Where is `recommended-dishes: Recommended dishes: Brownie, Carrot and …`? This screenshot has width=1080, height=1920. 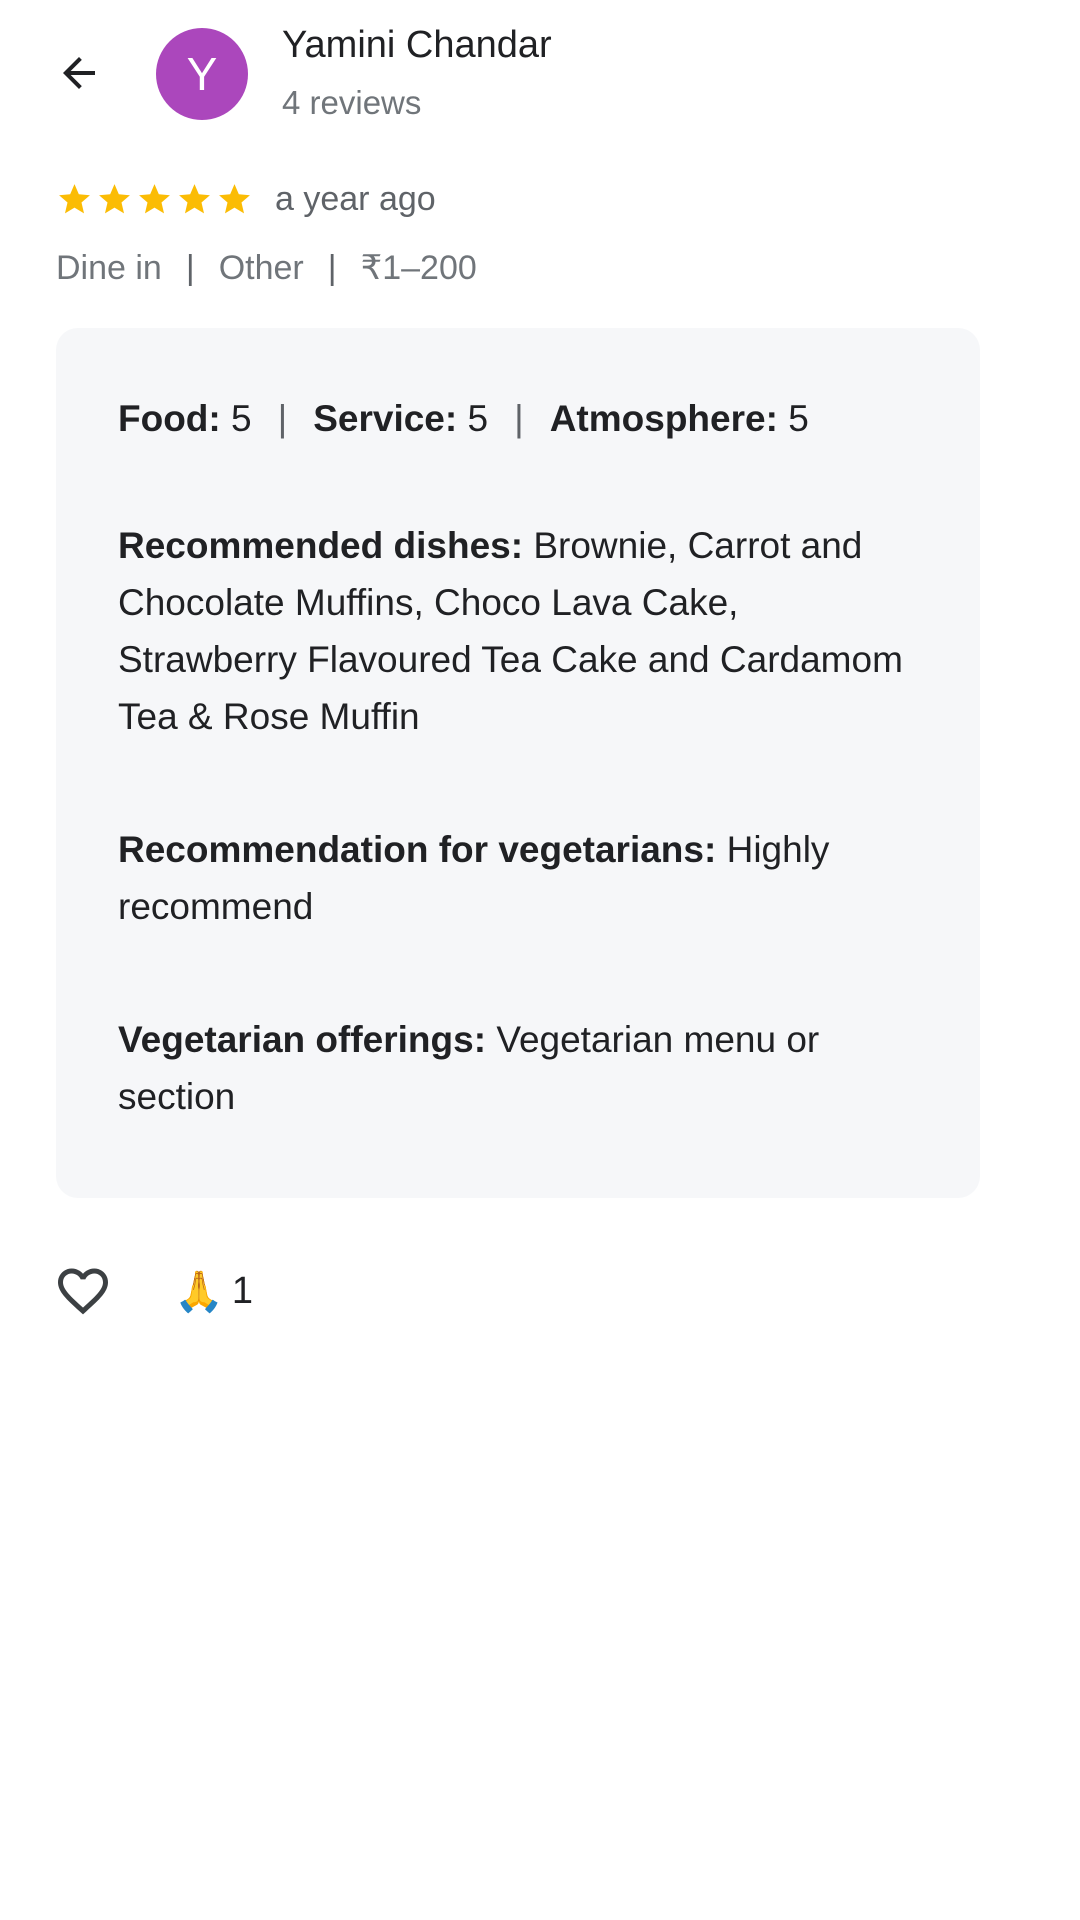
recommended-dishes: Recommended dishes: Brownie, Carrot and … is located at coordinates (518, 631).